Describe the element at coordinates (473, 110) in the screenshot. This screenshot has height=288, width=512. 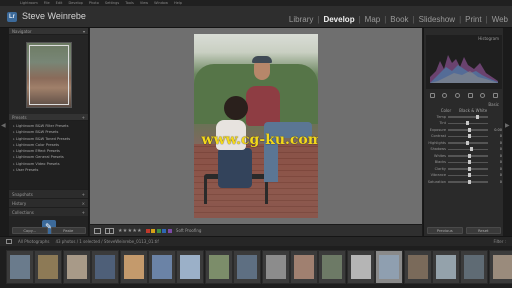
I see `treatment-bw: Black & White` at that location.